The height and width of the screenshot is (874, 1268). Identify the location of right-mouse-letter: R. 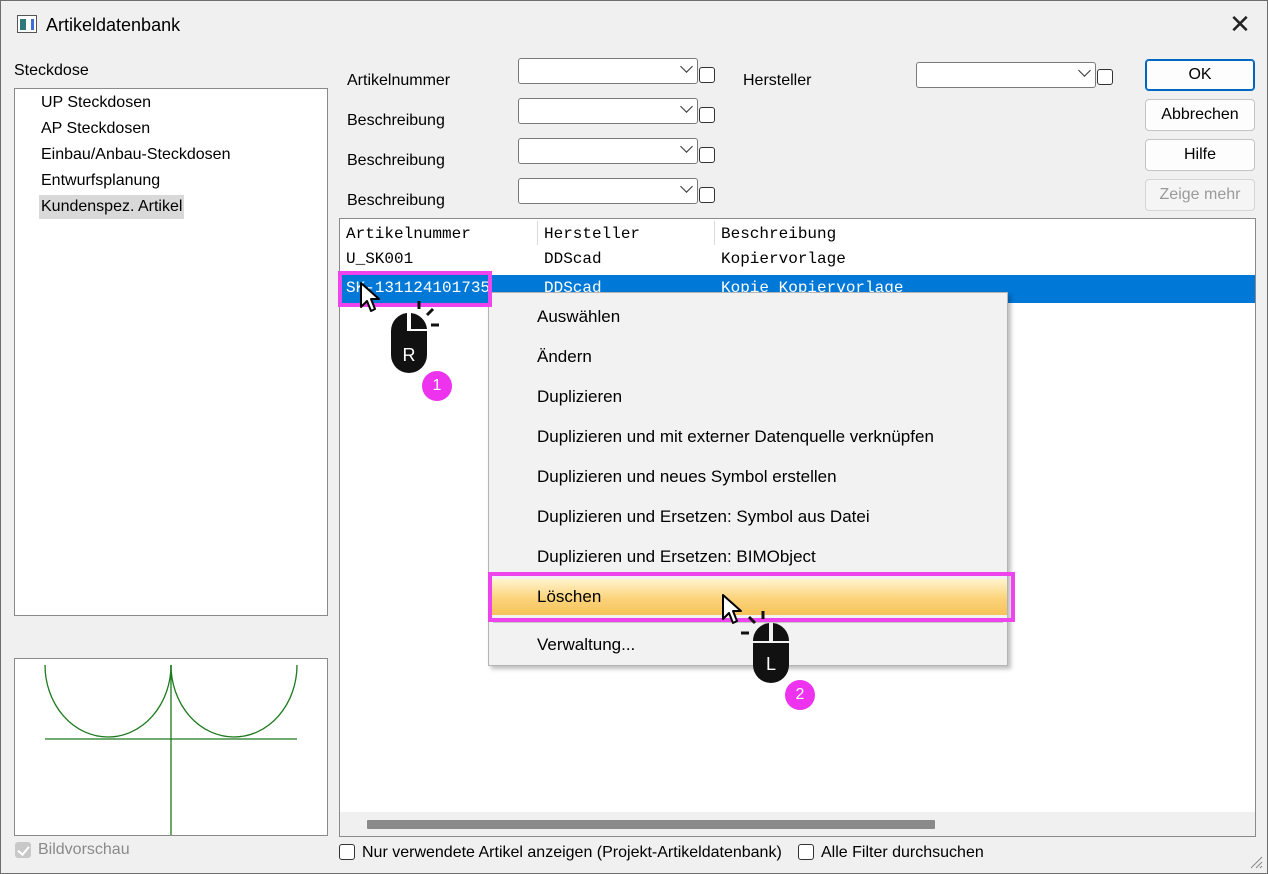
(409, 355).